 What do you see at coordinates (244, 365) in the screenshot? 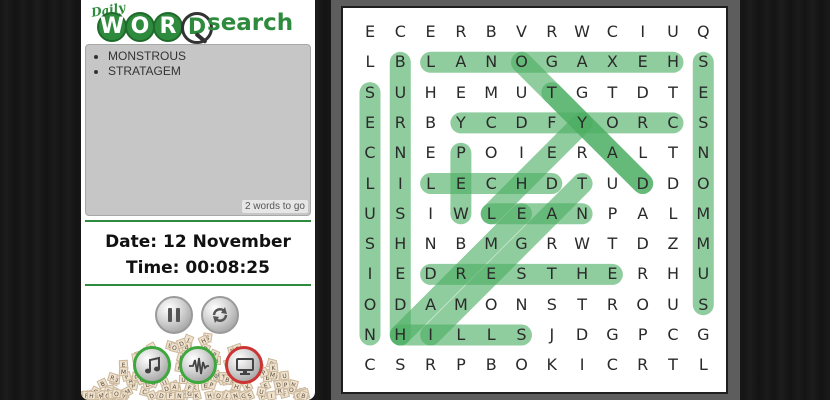
I see `fullscreen-button` at bounding box center [244, 365].